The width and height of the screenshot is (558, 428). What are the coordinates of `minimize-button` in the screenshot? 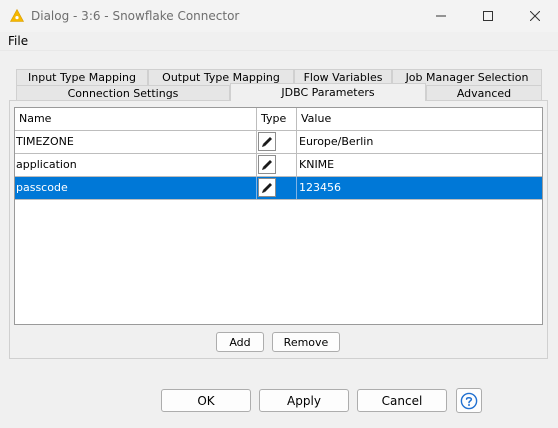 It's located at (441, 16).